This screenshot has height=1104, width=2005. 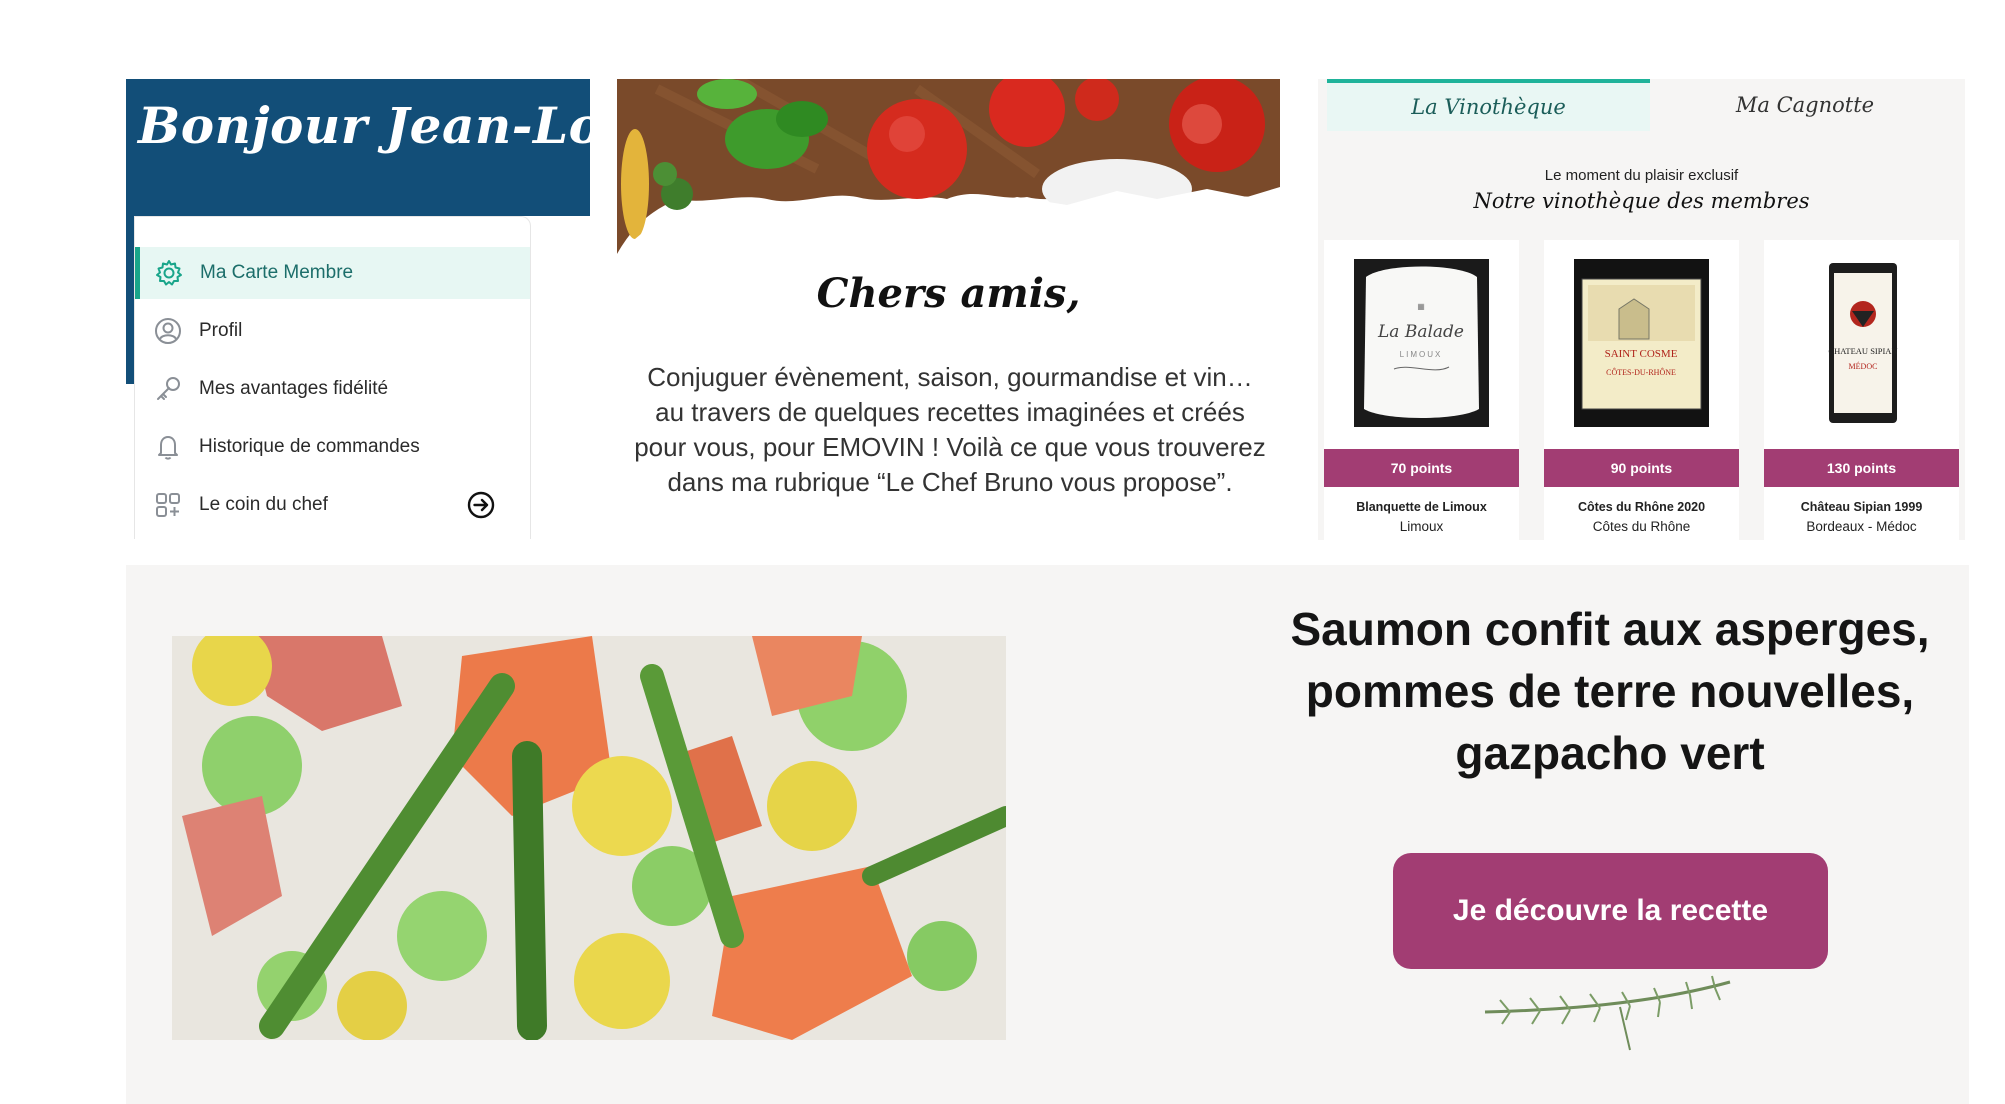 I want to click on rosemary-decoration, so click(x=1607, y=1013).